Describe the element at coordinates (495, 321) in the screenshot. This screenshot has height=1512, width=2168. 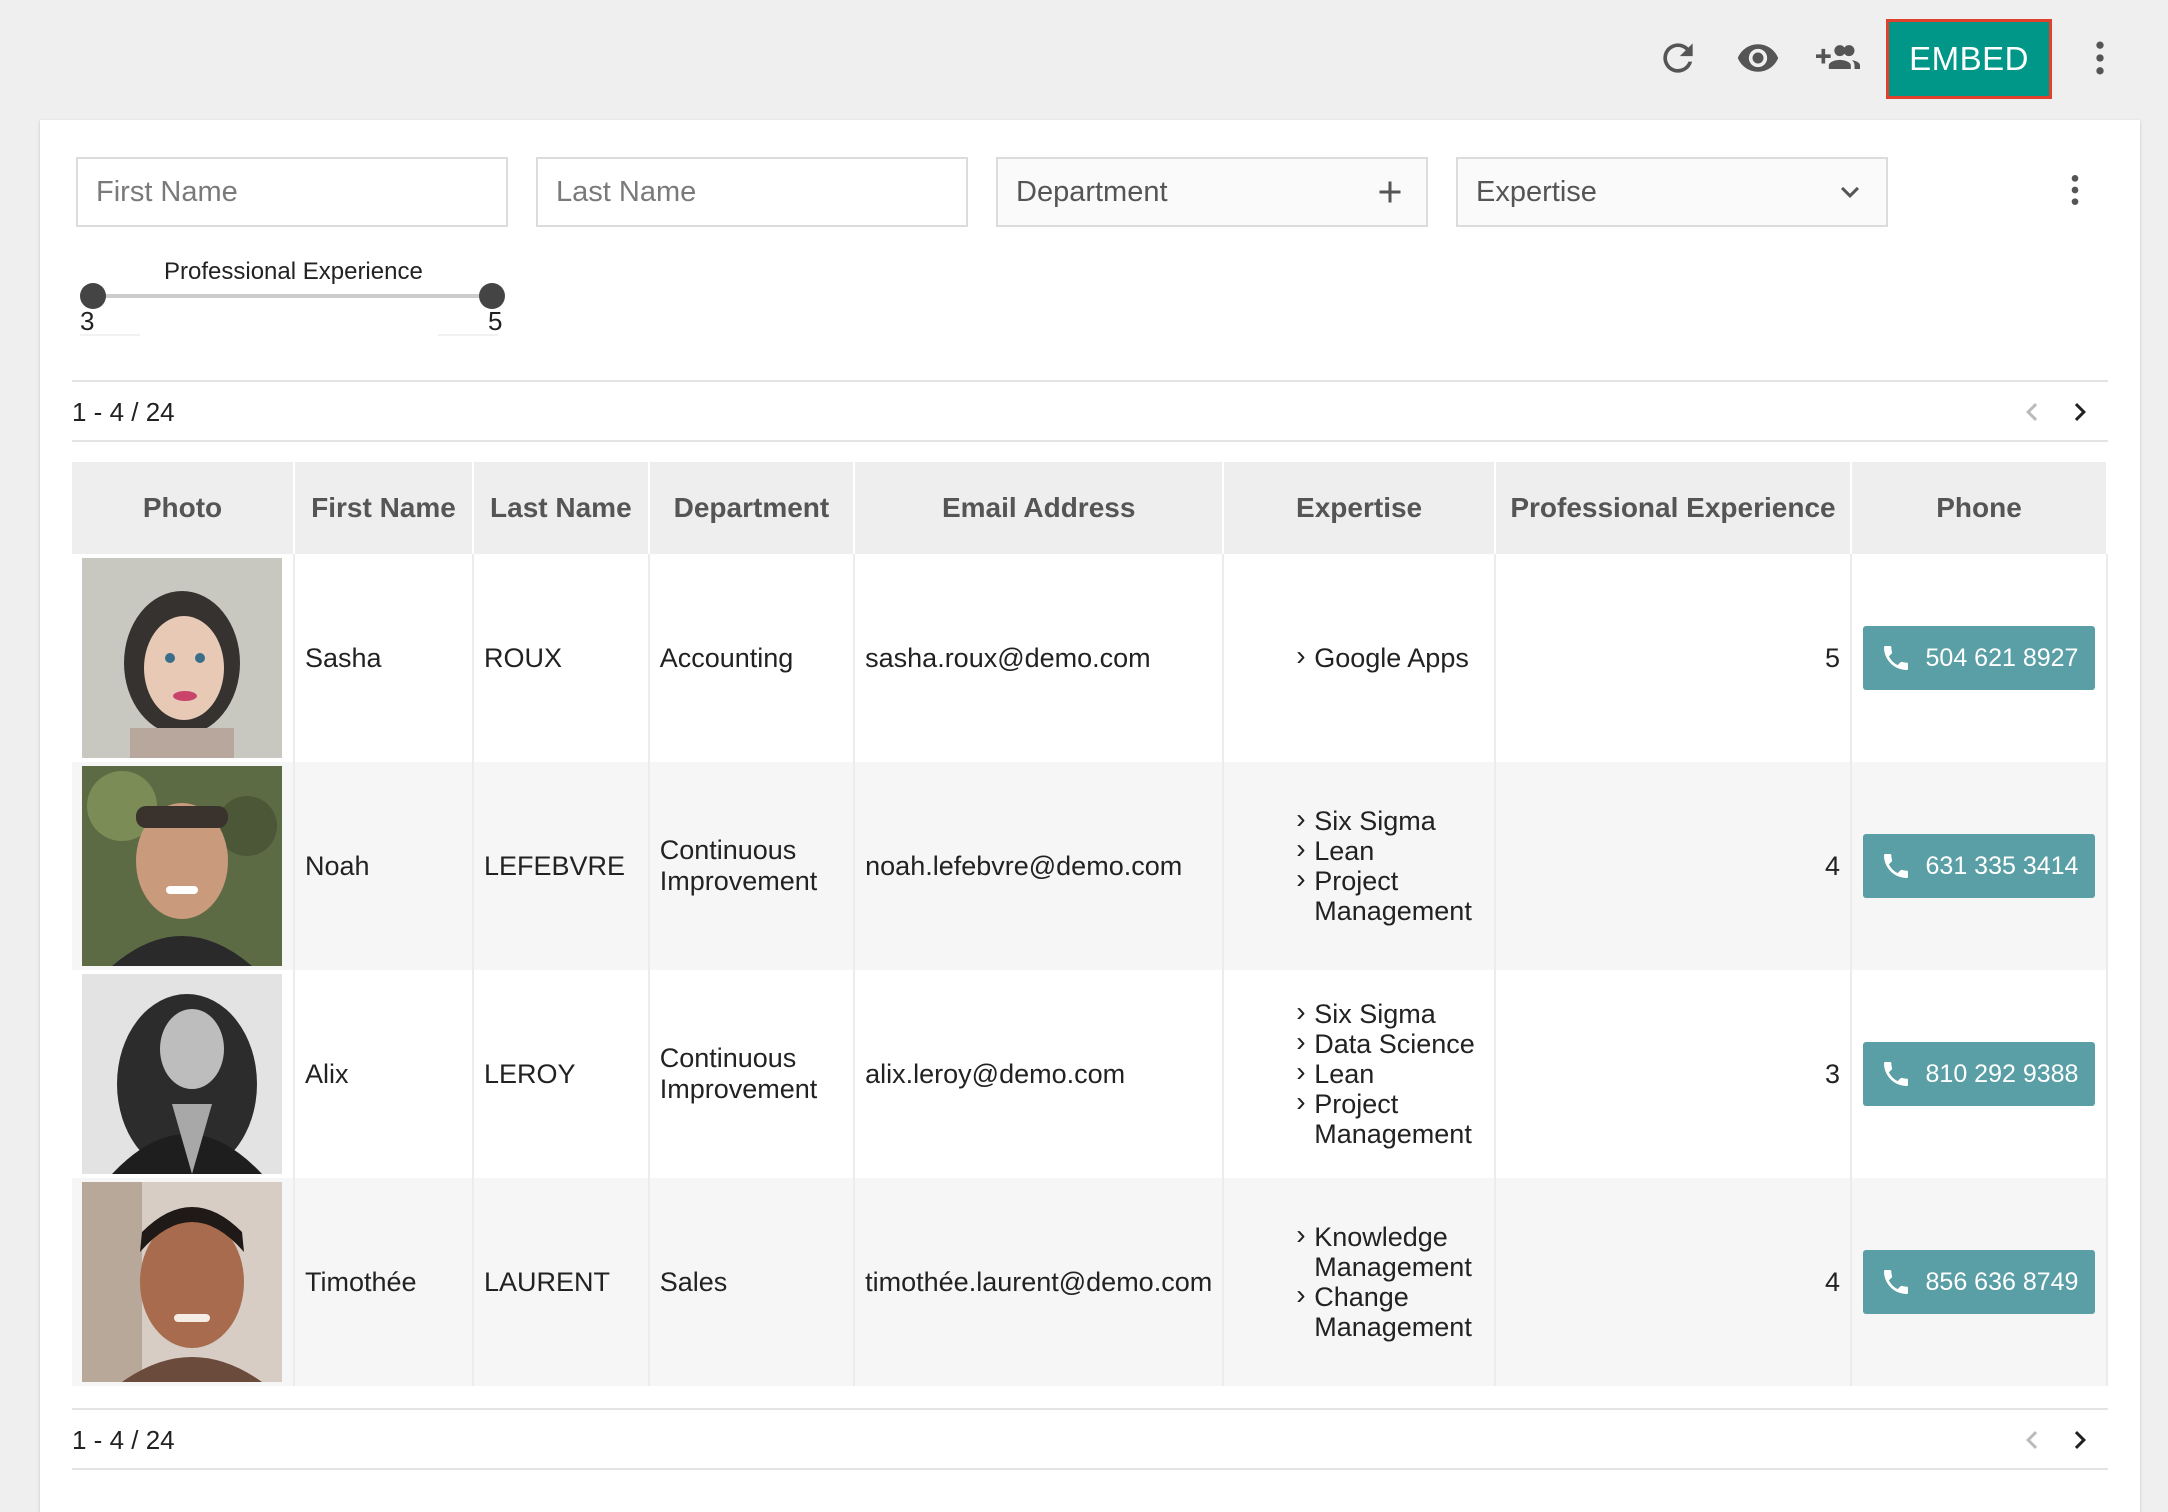
I see `experience-slider-max-value: 5` at that location.